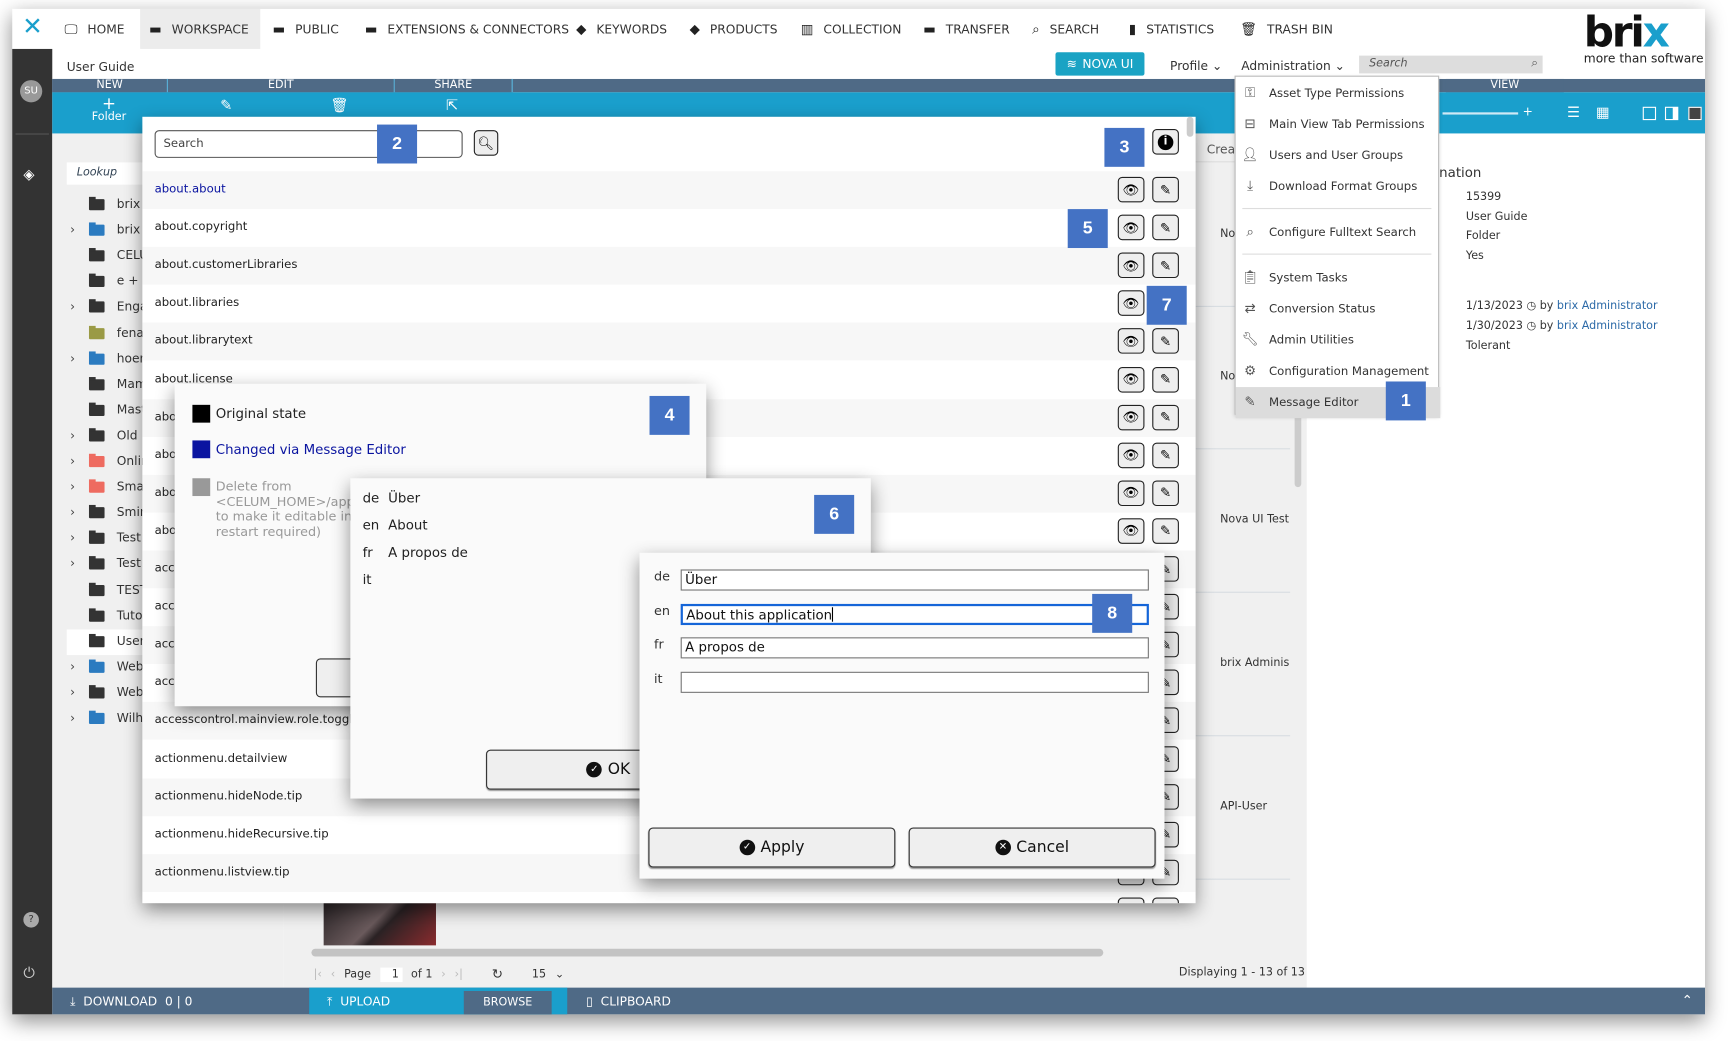 The image size is (1735, 1041). Describe the element at coordinates (539, 974) in the screenshot. I see `per-page-select: 15` at that location.